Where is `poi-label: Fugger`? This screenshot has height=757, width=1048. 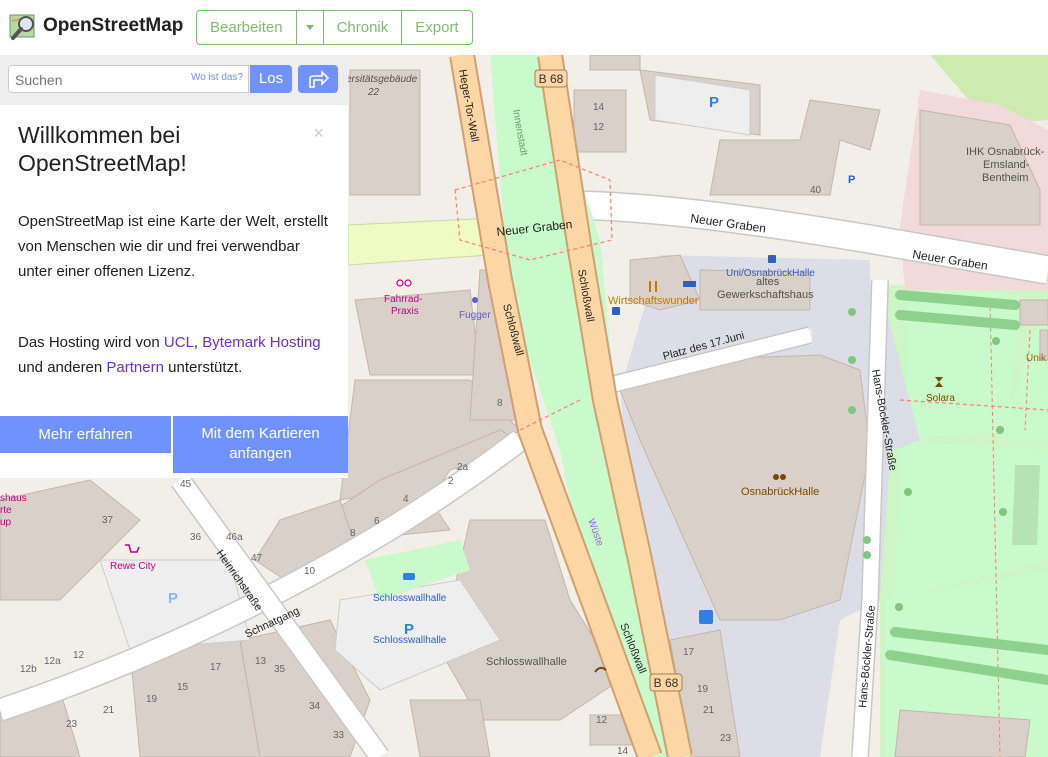
poi-label: Fugger is located at coordinates (475, 315).